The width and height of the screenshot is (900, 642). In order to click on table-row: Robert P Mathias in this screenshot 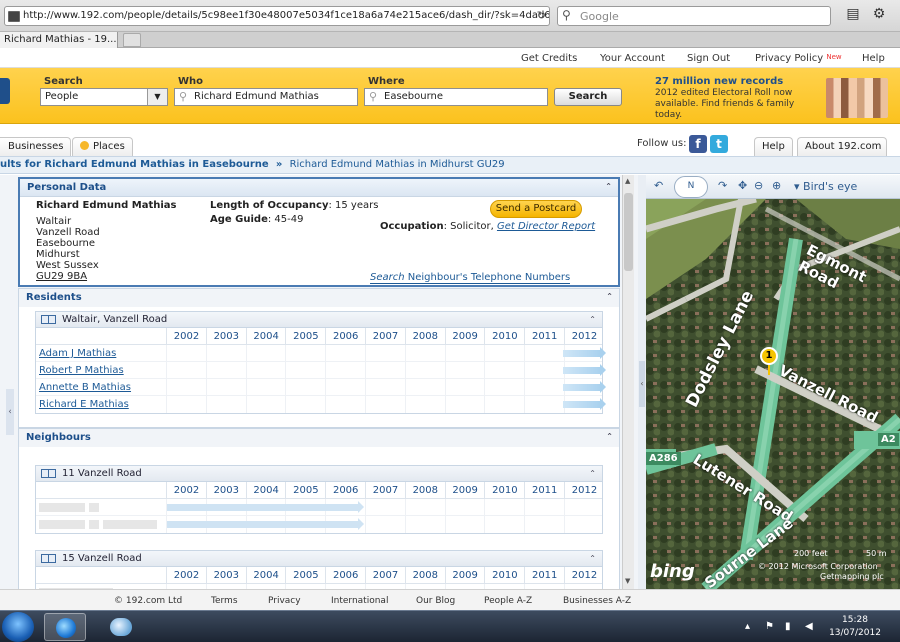, I will do `click(321, 370)`.